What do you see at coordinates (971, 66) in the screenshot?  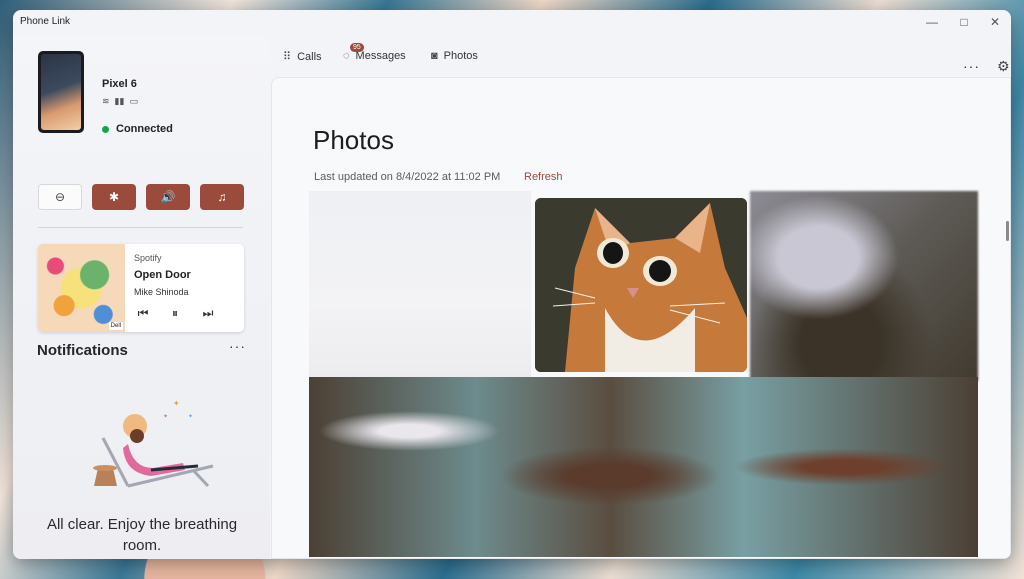 I see `more-options-button: ···` at bounding box center [971, 66].